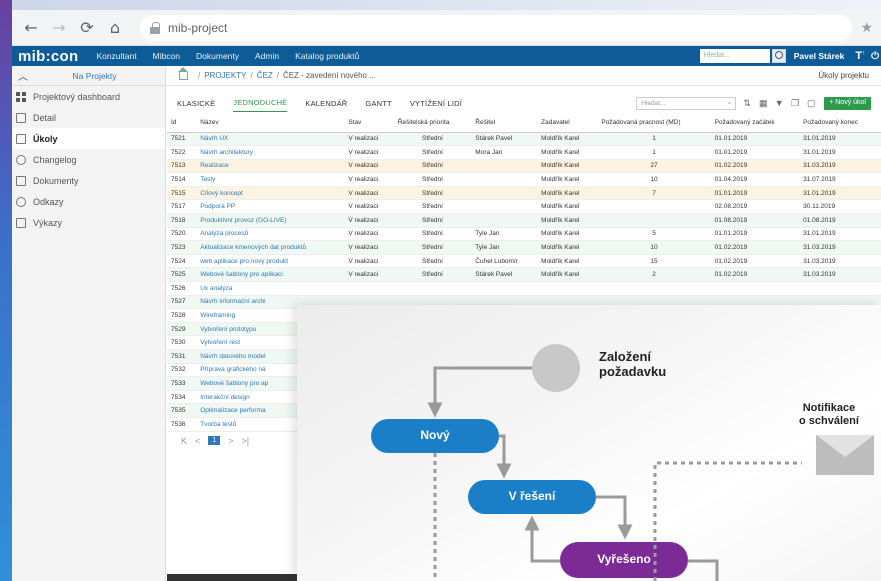  Describe the element at coordinates (182, 383) in the screenshot. I see `table-cell-id: 7533` at that location.